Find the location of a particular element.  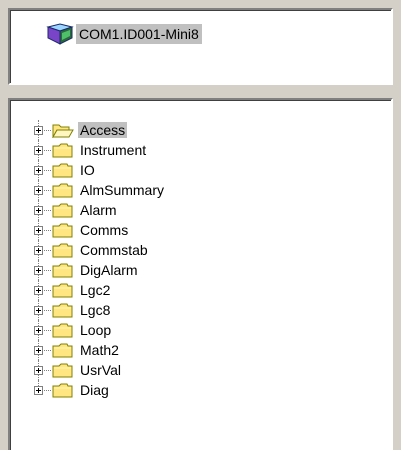

tree-item-diag: Diag is located at coordinates (100, 390).